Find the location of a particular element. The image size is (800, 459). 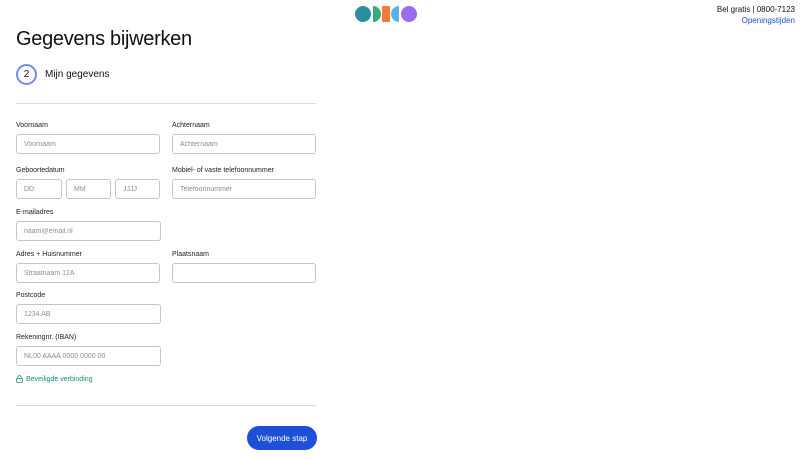

page-title: Gegevens bijwerken is located at coordinates (104, 39).